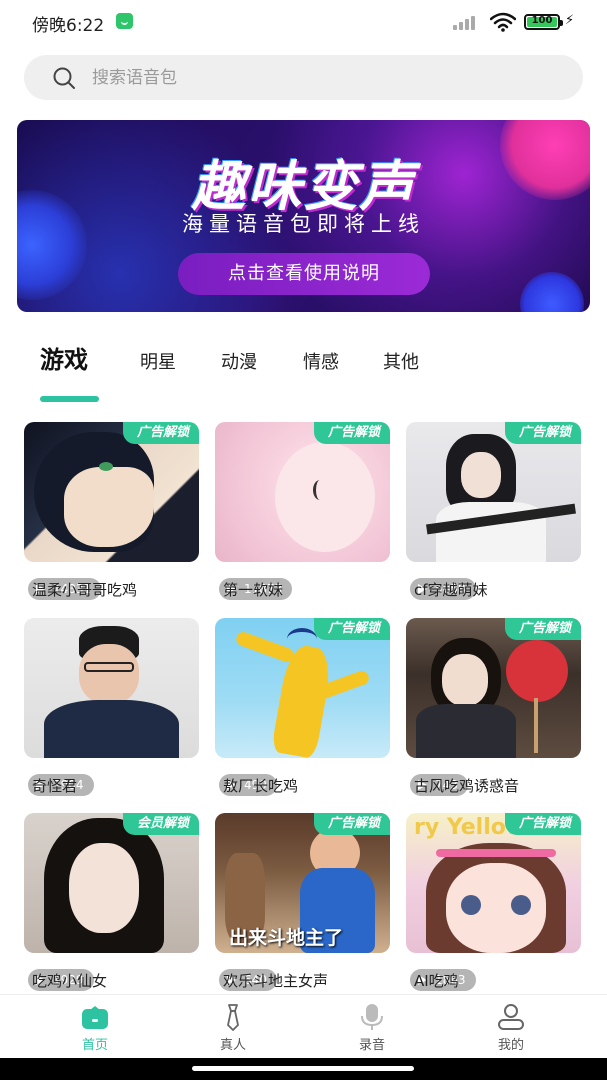  I want to click on tab-other: 其他, so click(401, 361).